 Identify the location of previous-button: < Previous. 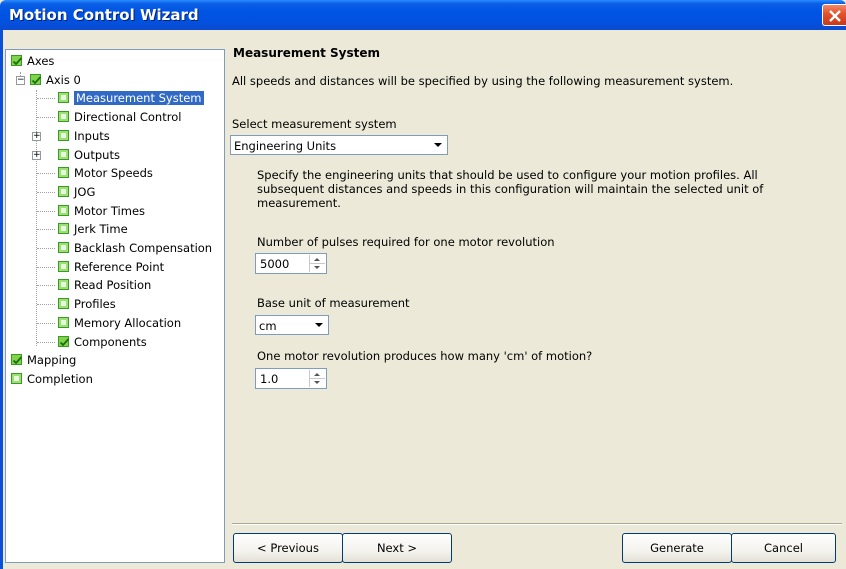
(288, 548).